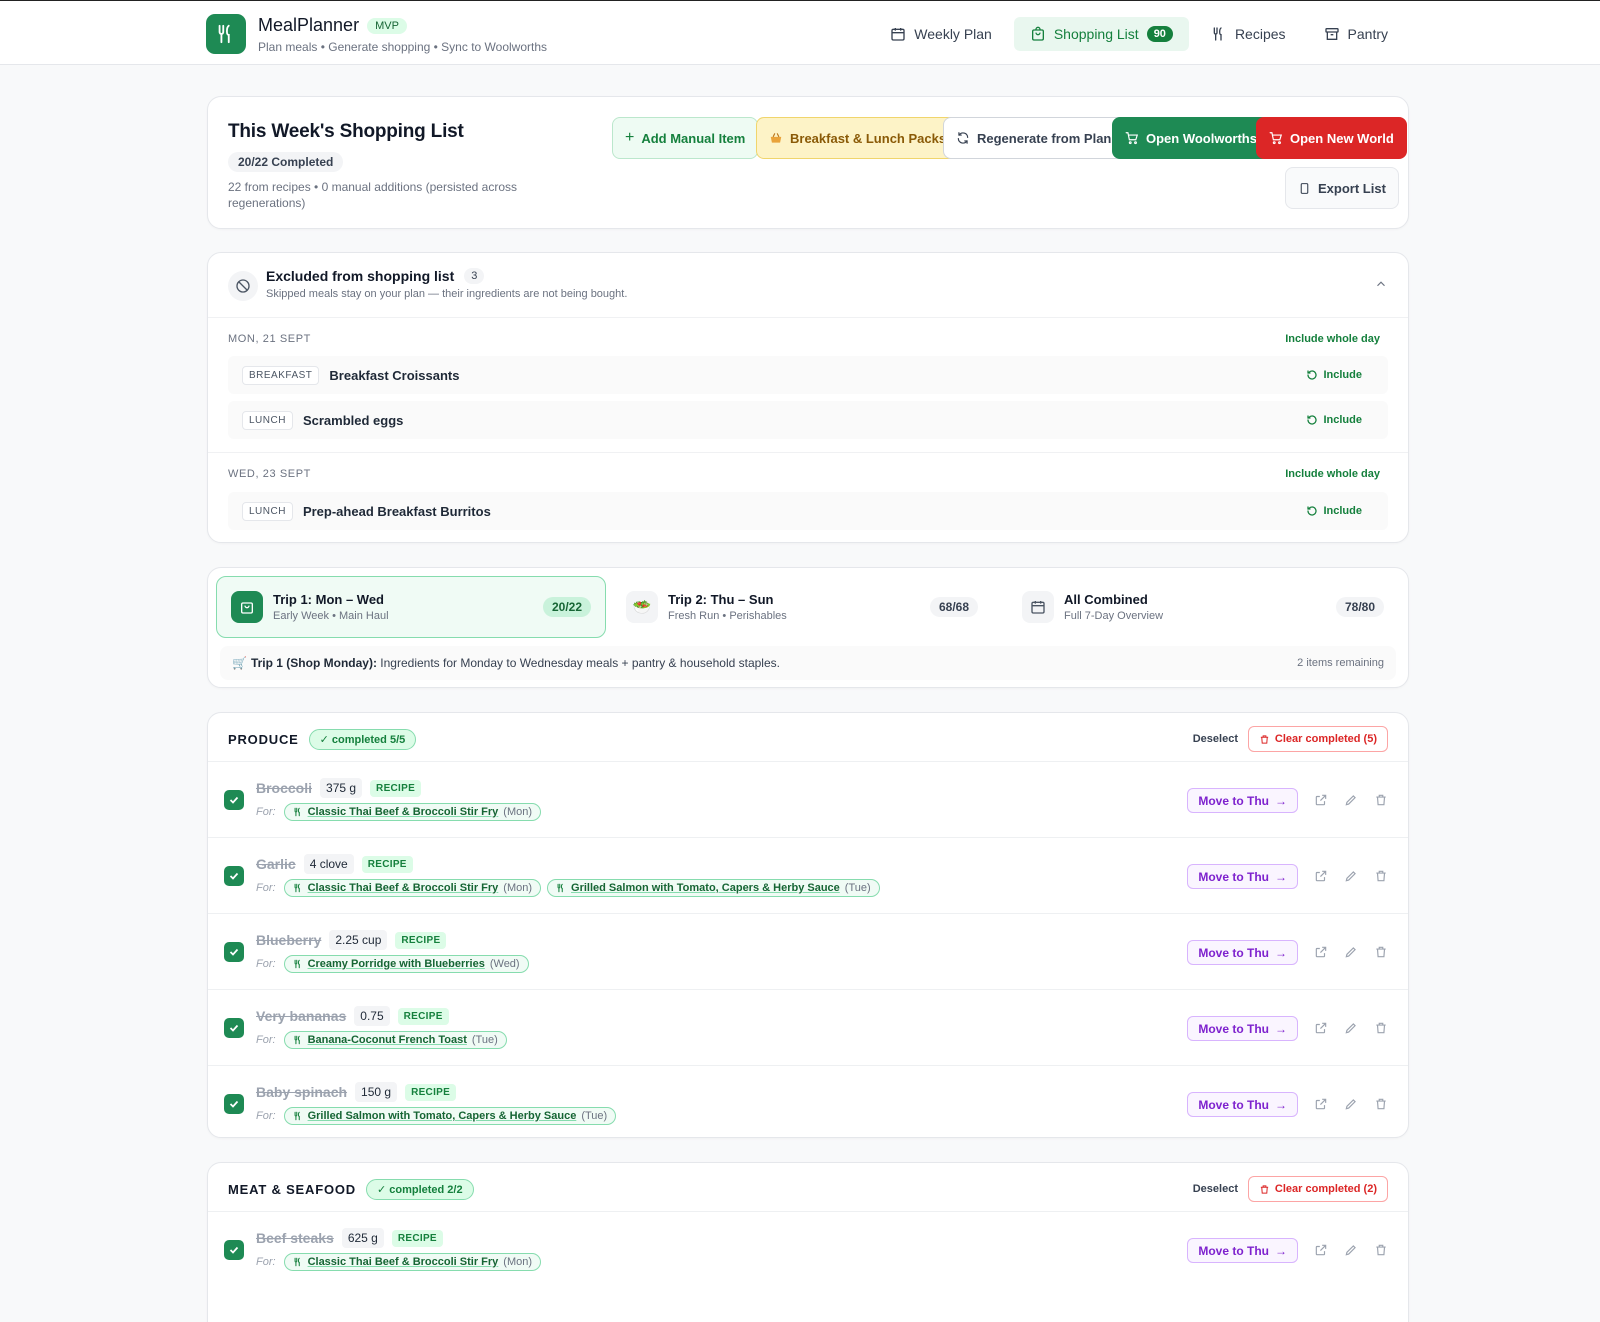 This screenshot has height=1322, width=1600. I want to click on nav-weekly-plan: Weekly Plan, so click(941, 34).